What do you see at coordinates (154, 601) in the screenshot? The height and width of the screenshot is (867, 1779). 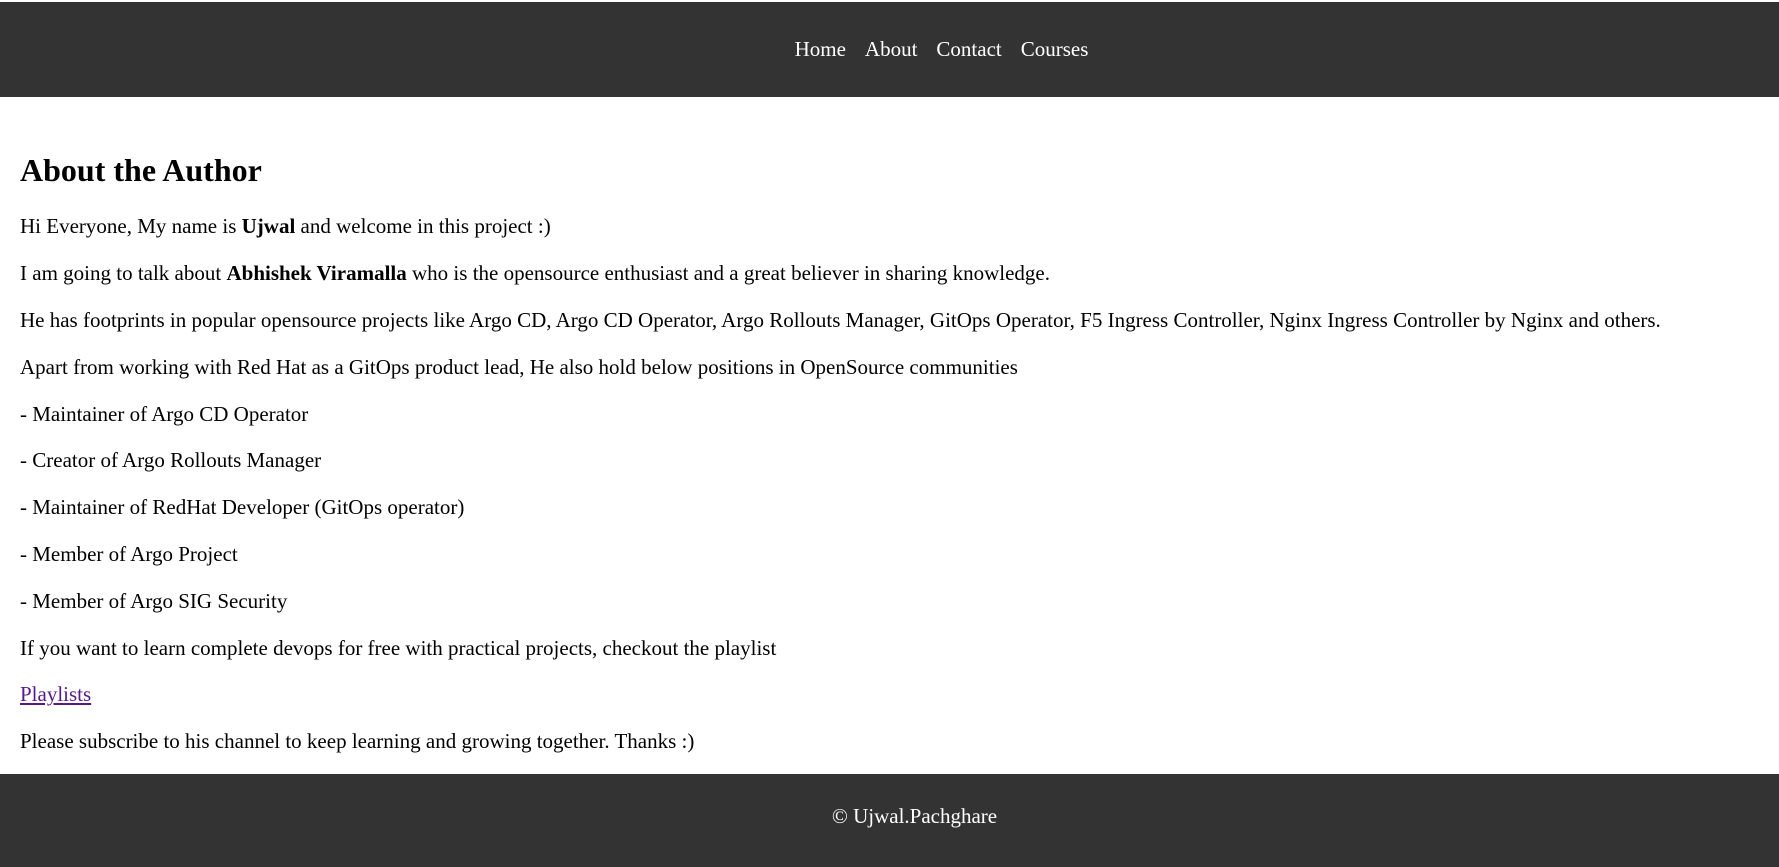 I see `position-item: - Member of Argo SIG Security` at bounding box center [154, 601].